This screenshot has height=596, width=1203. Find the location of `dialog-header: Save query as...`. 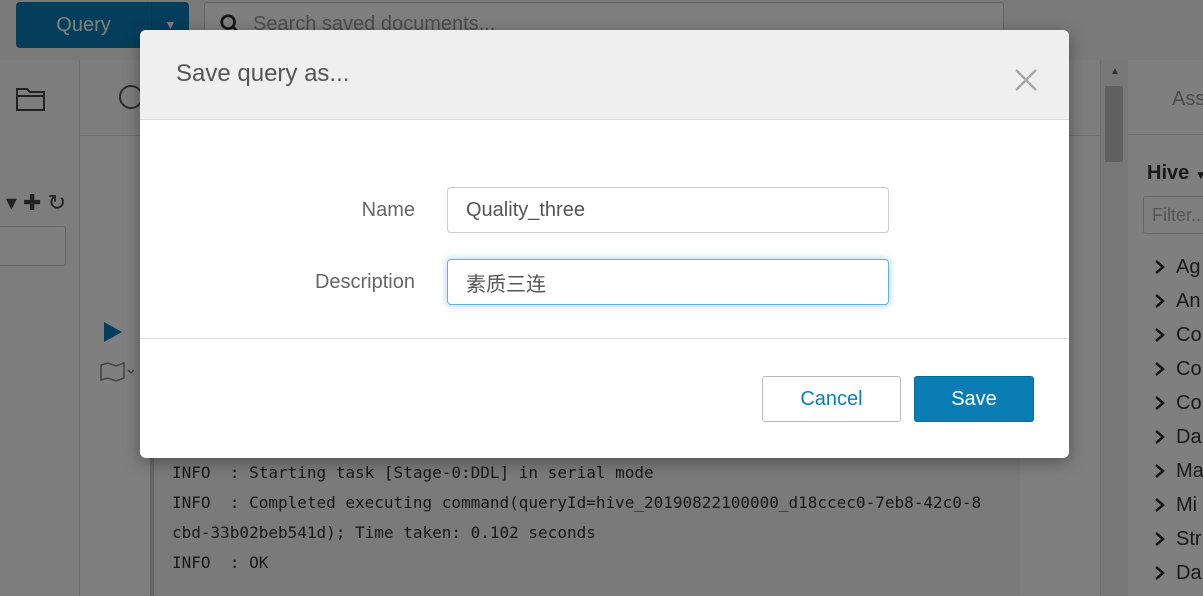

dialog-header: Save query as... is located at coordinates (604, 75).